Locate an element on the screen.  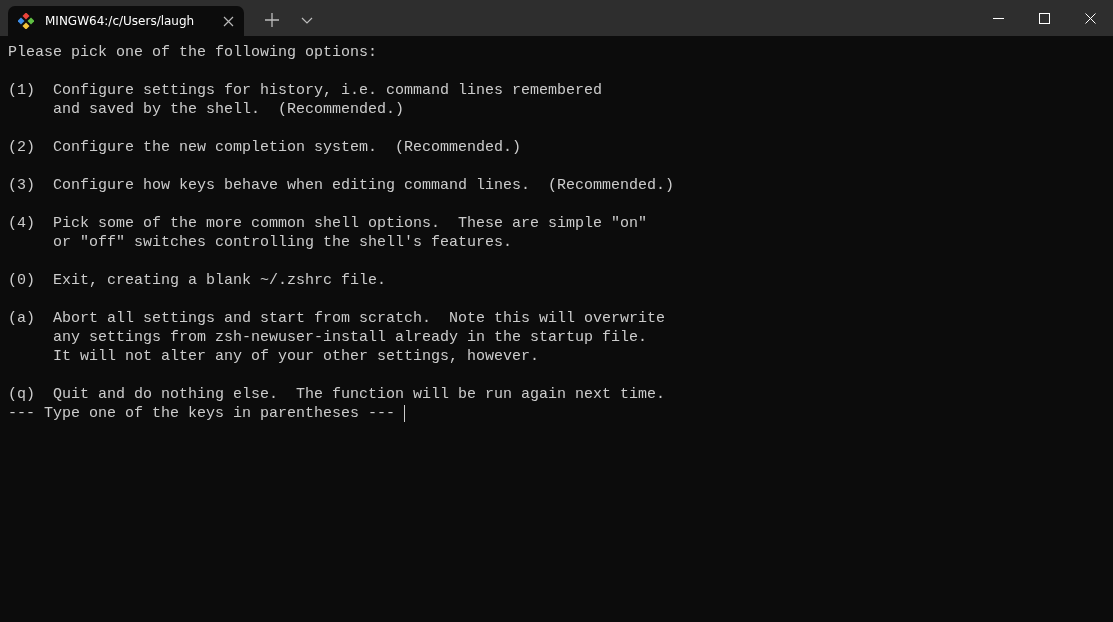
prompt-line: --- Type one of the keys in parentheses --- is located at coordinates (202, 413).